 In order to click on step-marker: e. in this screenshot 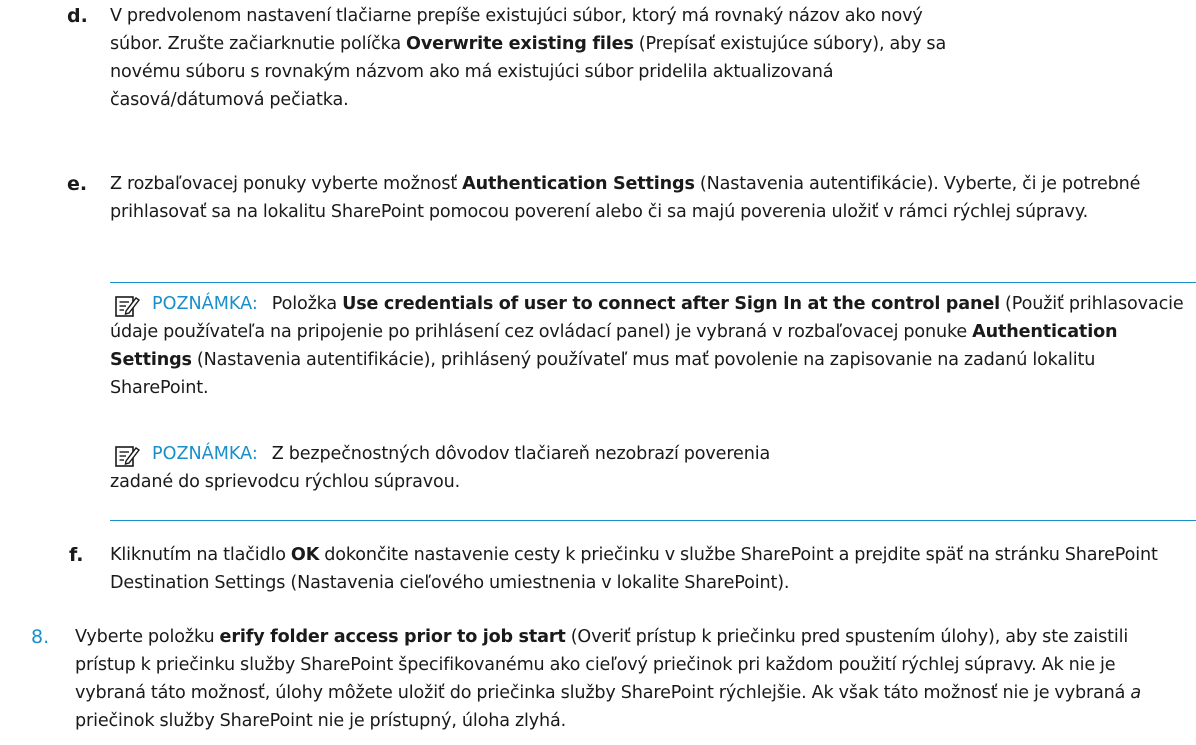, I will do `click(77, 184)`.